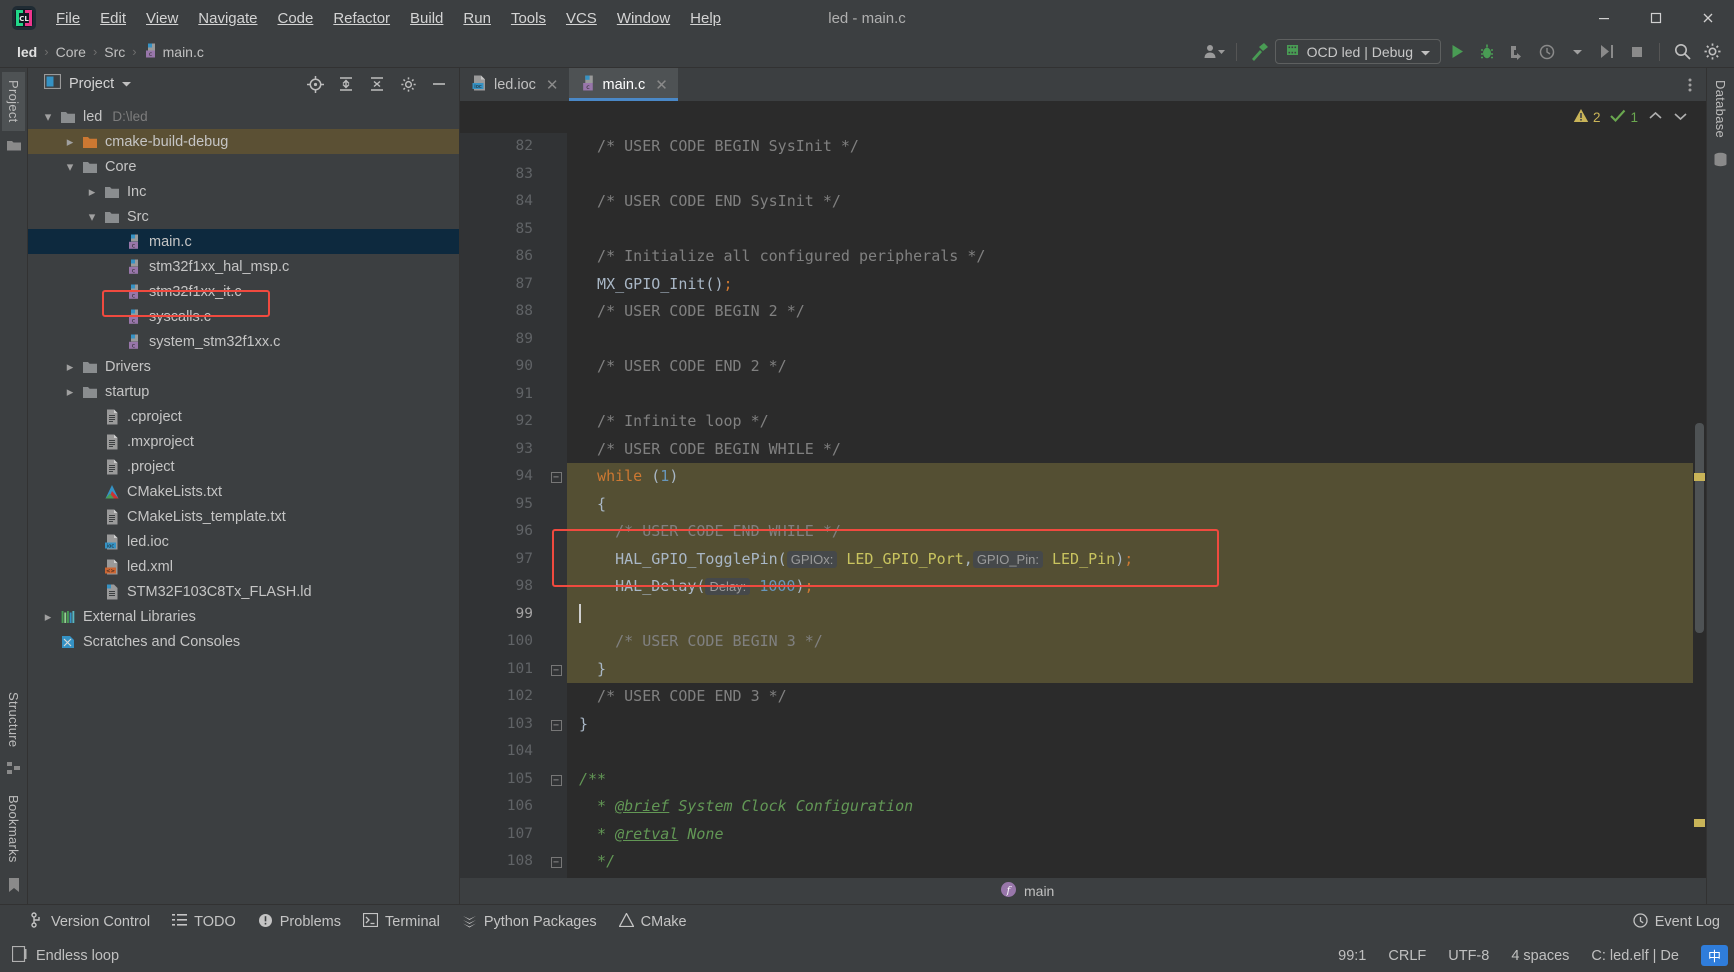 Image resolution: width=1734 pixels, height=972 pixels. I want to click on profile-dropdown-icon, so click(1577, 52).